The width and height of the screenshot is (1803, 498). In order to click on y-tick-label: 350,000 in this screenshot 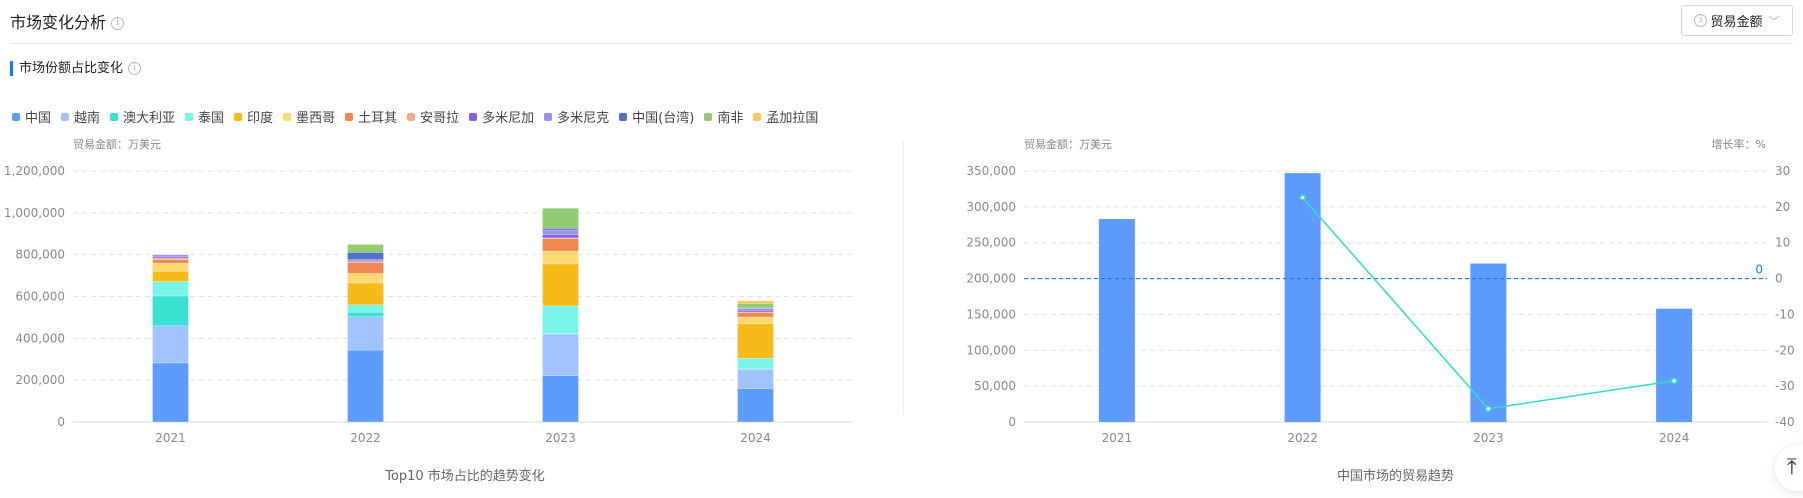, I will do `click(991, 171)`.